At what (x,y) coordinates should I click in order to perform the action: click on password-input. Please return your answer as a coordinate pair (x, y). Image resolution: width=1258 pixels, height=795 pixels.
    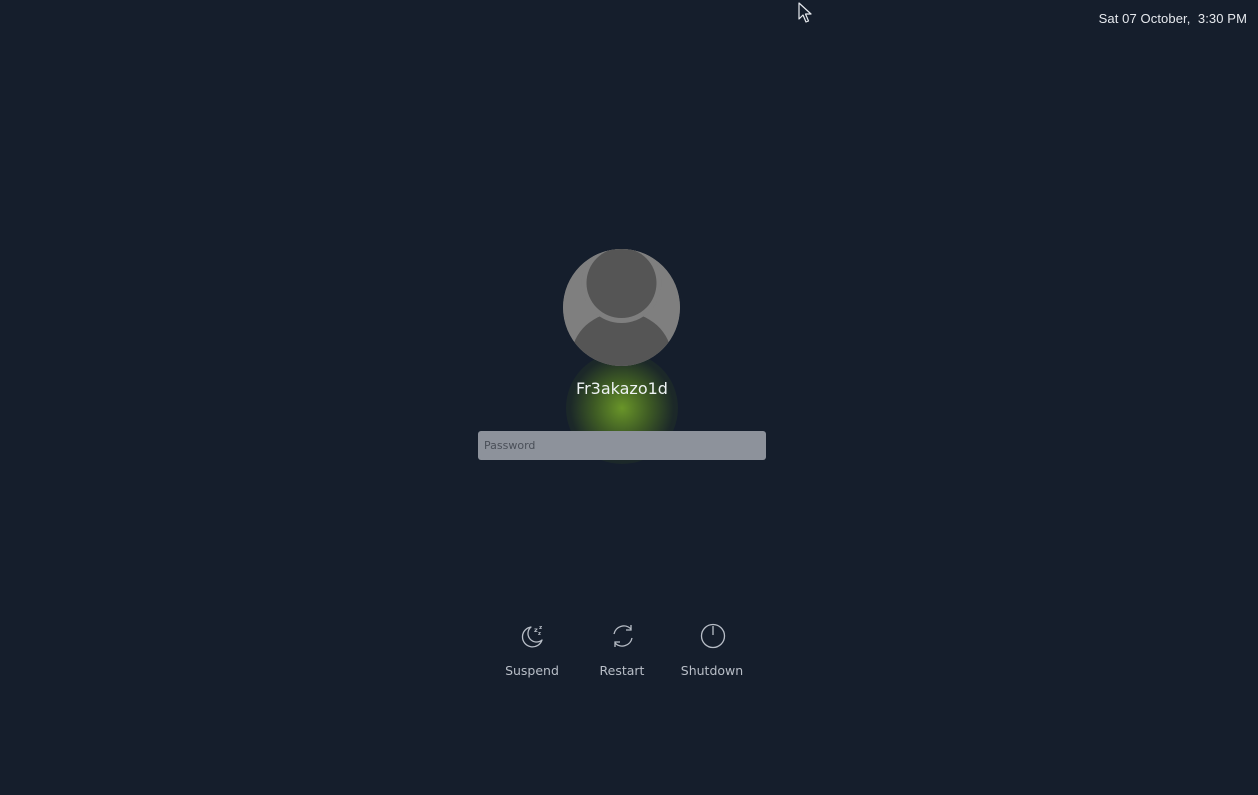
    Looking at the image, I should click on (622, 445).